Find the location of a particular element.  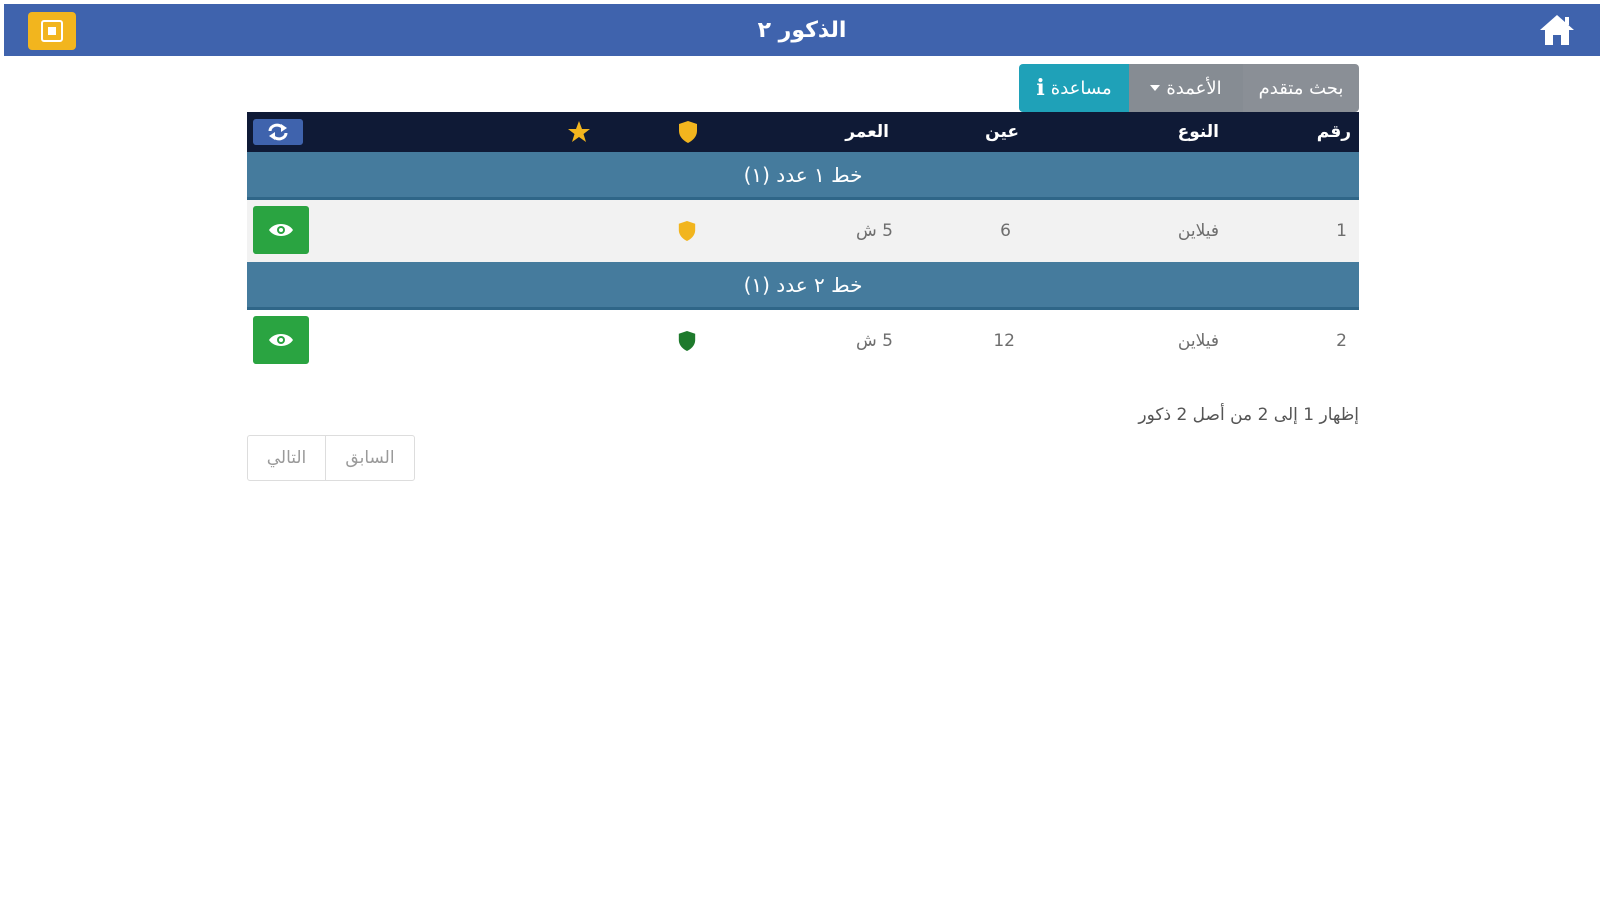

group-row-line-2: خط ٢ عدد (١) is located at coordinates (803, 286).